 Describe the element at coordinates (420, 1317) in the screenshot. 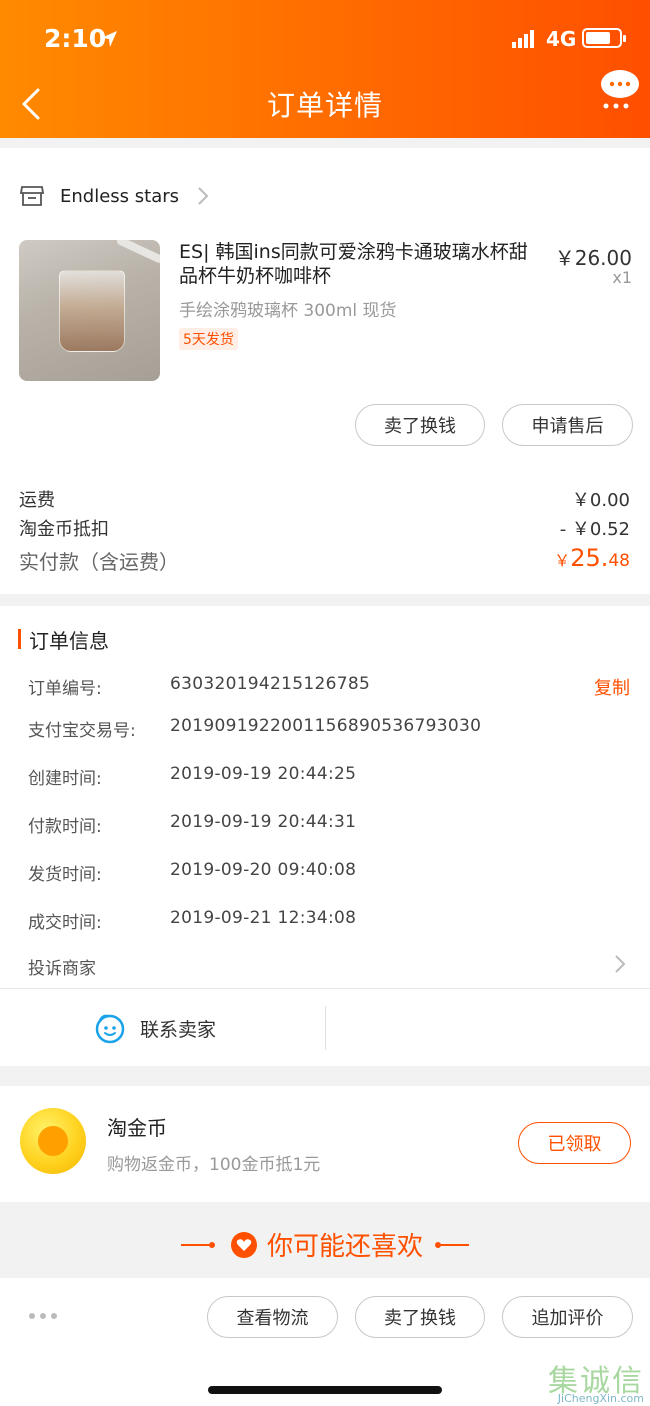

I see `sell-for-cash-bottom-button: 卖了换钱` at that location.